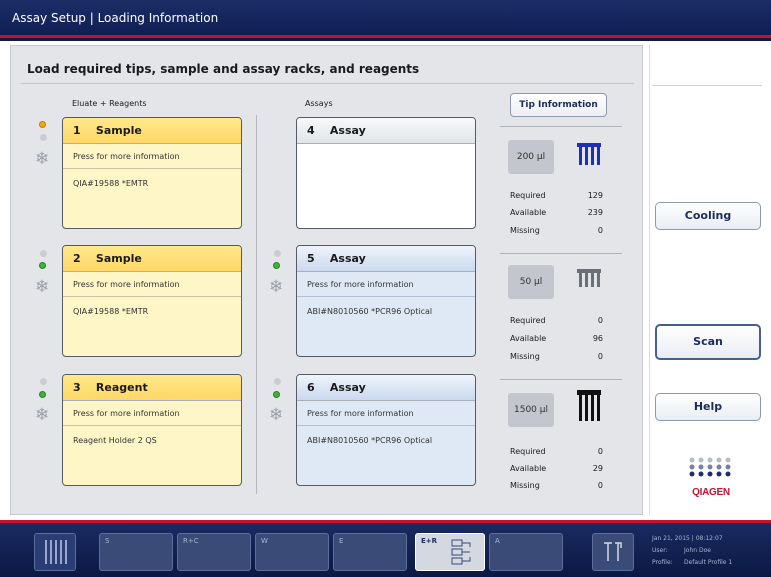 This screenshot has height=577, width=771. What do you see at coordinates (292, 552) in the screenshot?
I see `tab-w: W` at bounding box center [292, 552].